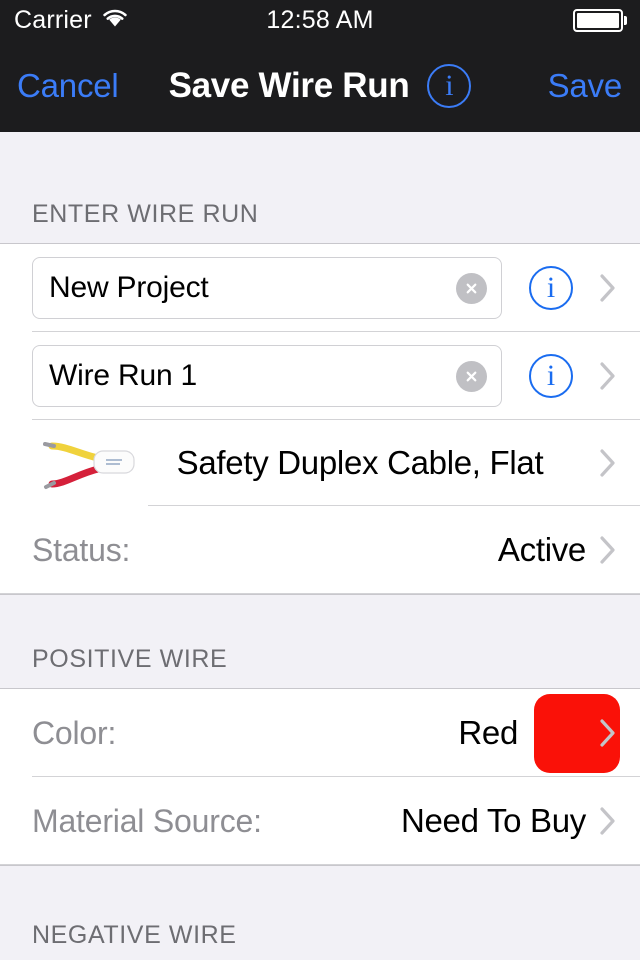  I want to click on row-project-name: New Project i, so click(320, 288).